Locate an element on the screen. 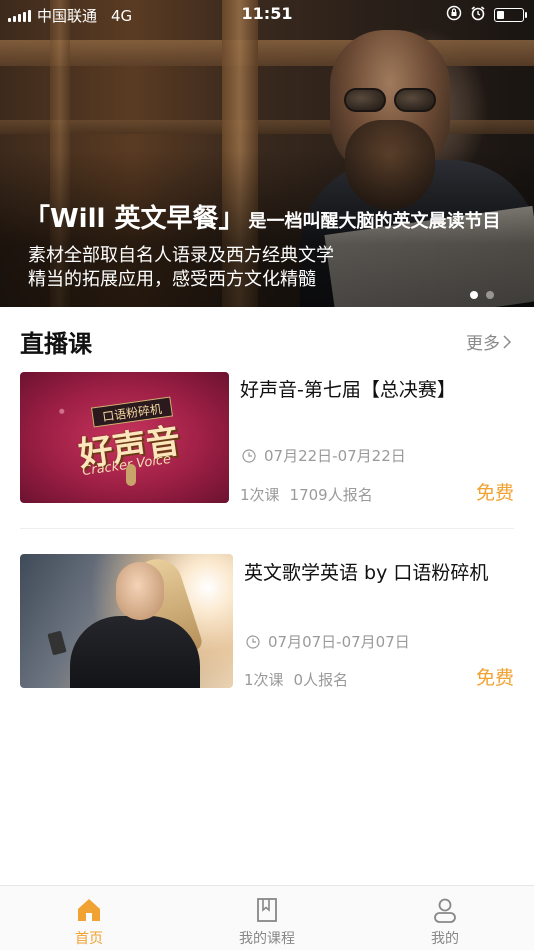 This screenshot has height=950, width=534. tab-profile: 我的 is located at coordinates (445, 922).